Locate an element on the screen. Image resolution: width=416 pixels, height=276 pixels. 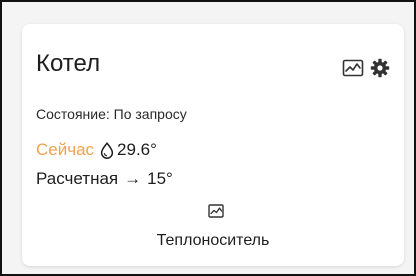
chart-icon is located at coordinates (353, 68).